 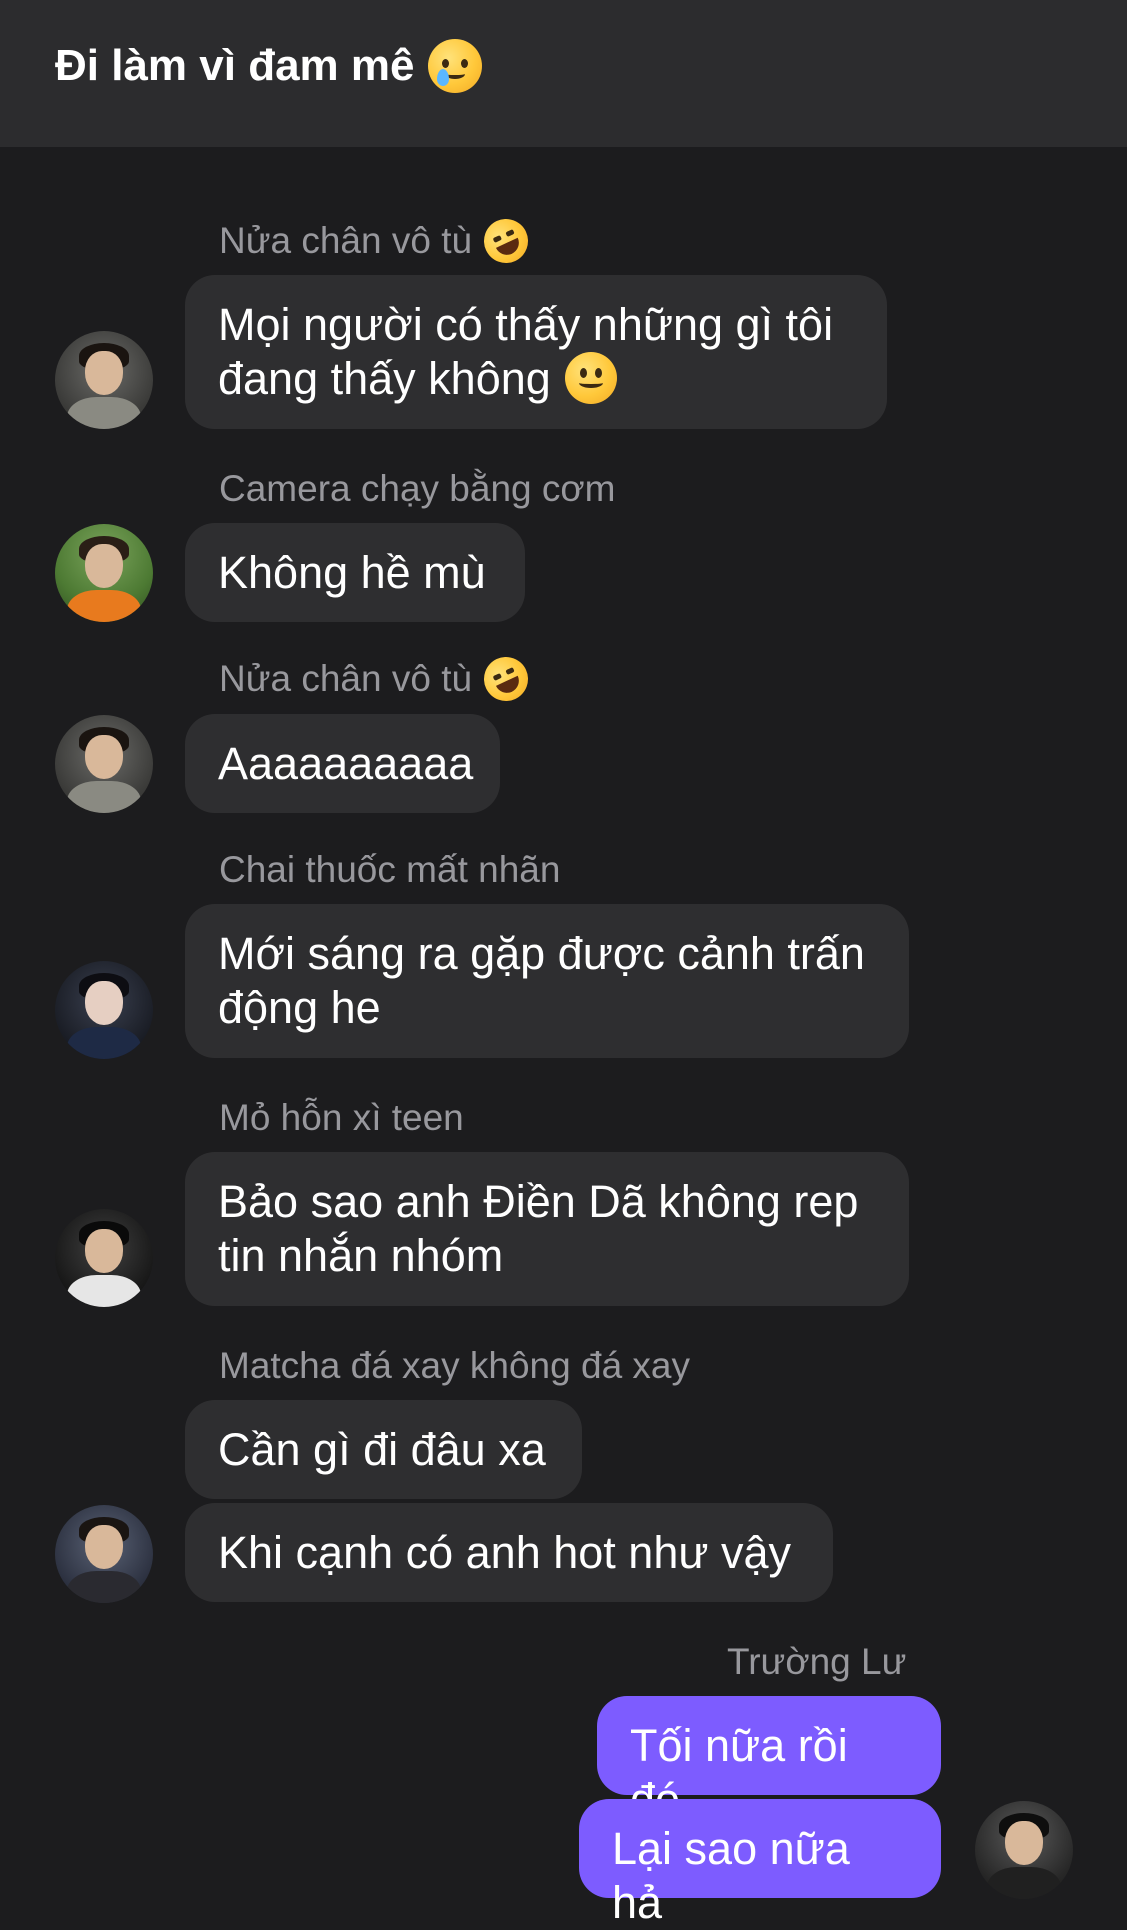 What do you see at coordinates (341, 1117) in the screenshot?
I see `sender-name: Mỏ hỗn xì teen` at bounding box center [341, 1117].